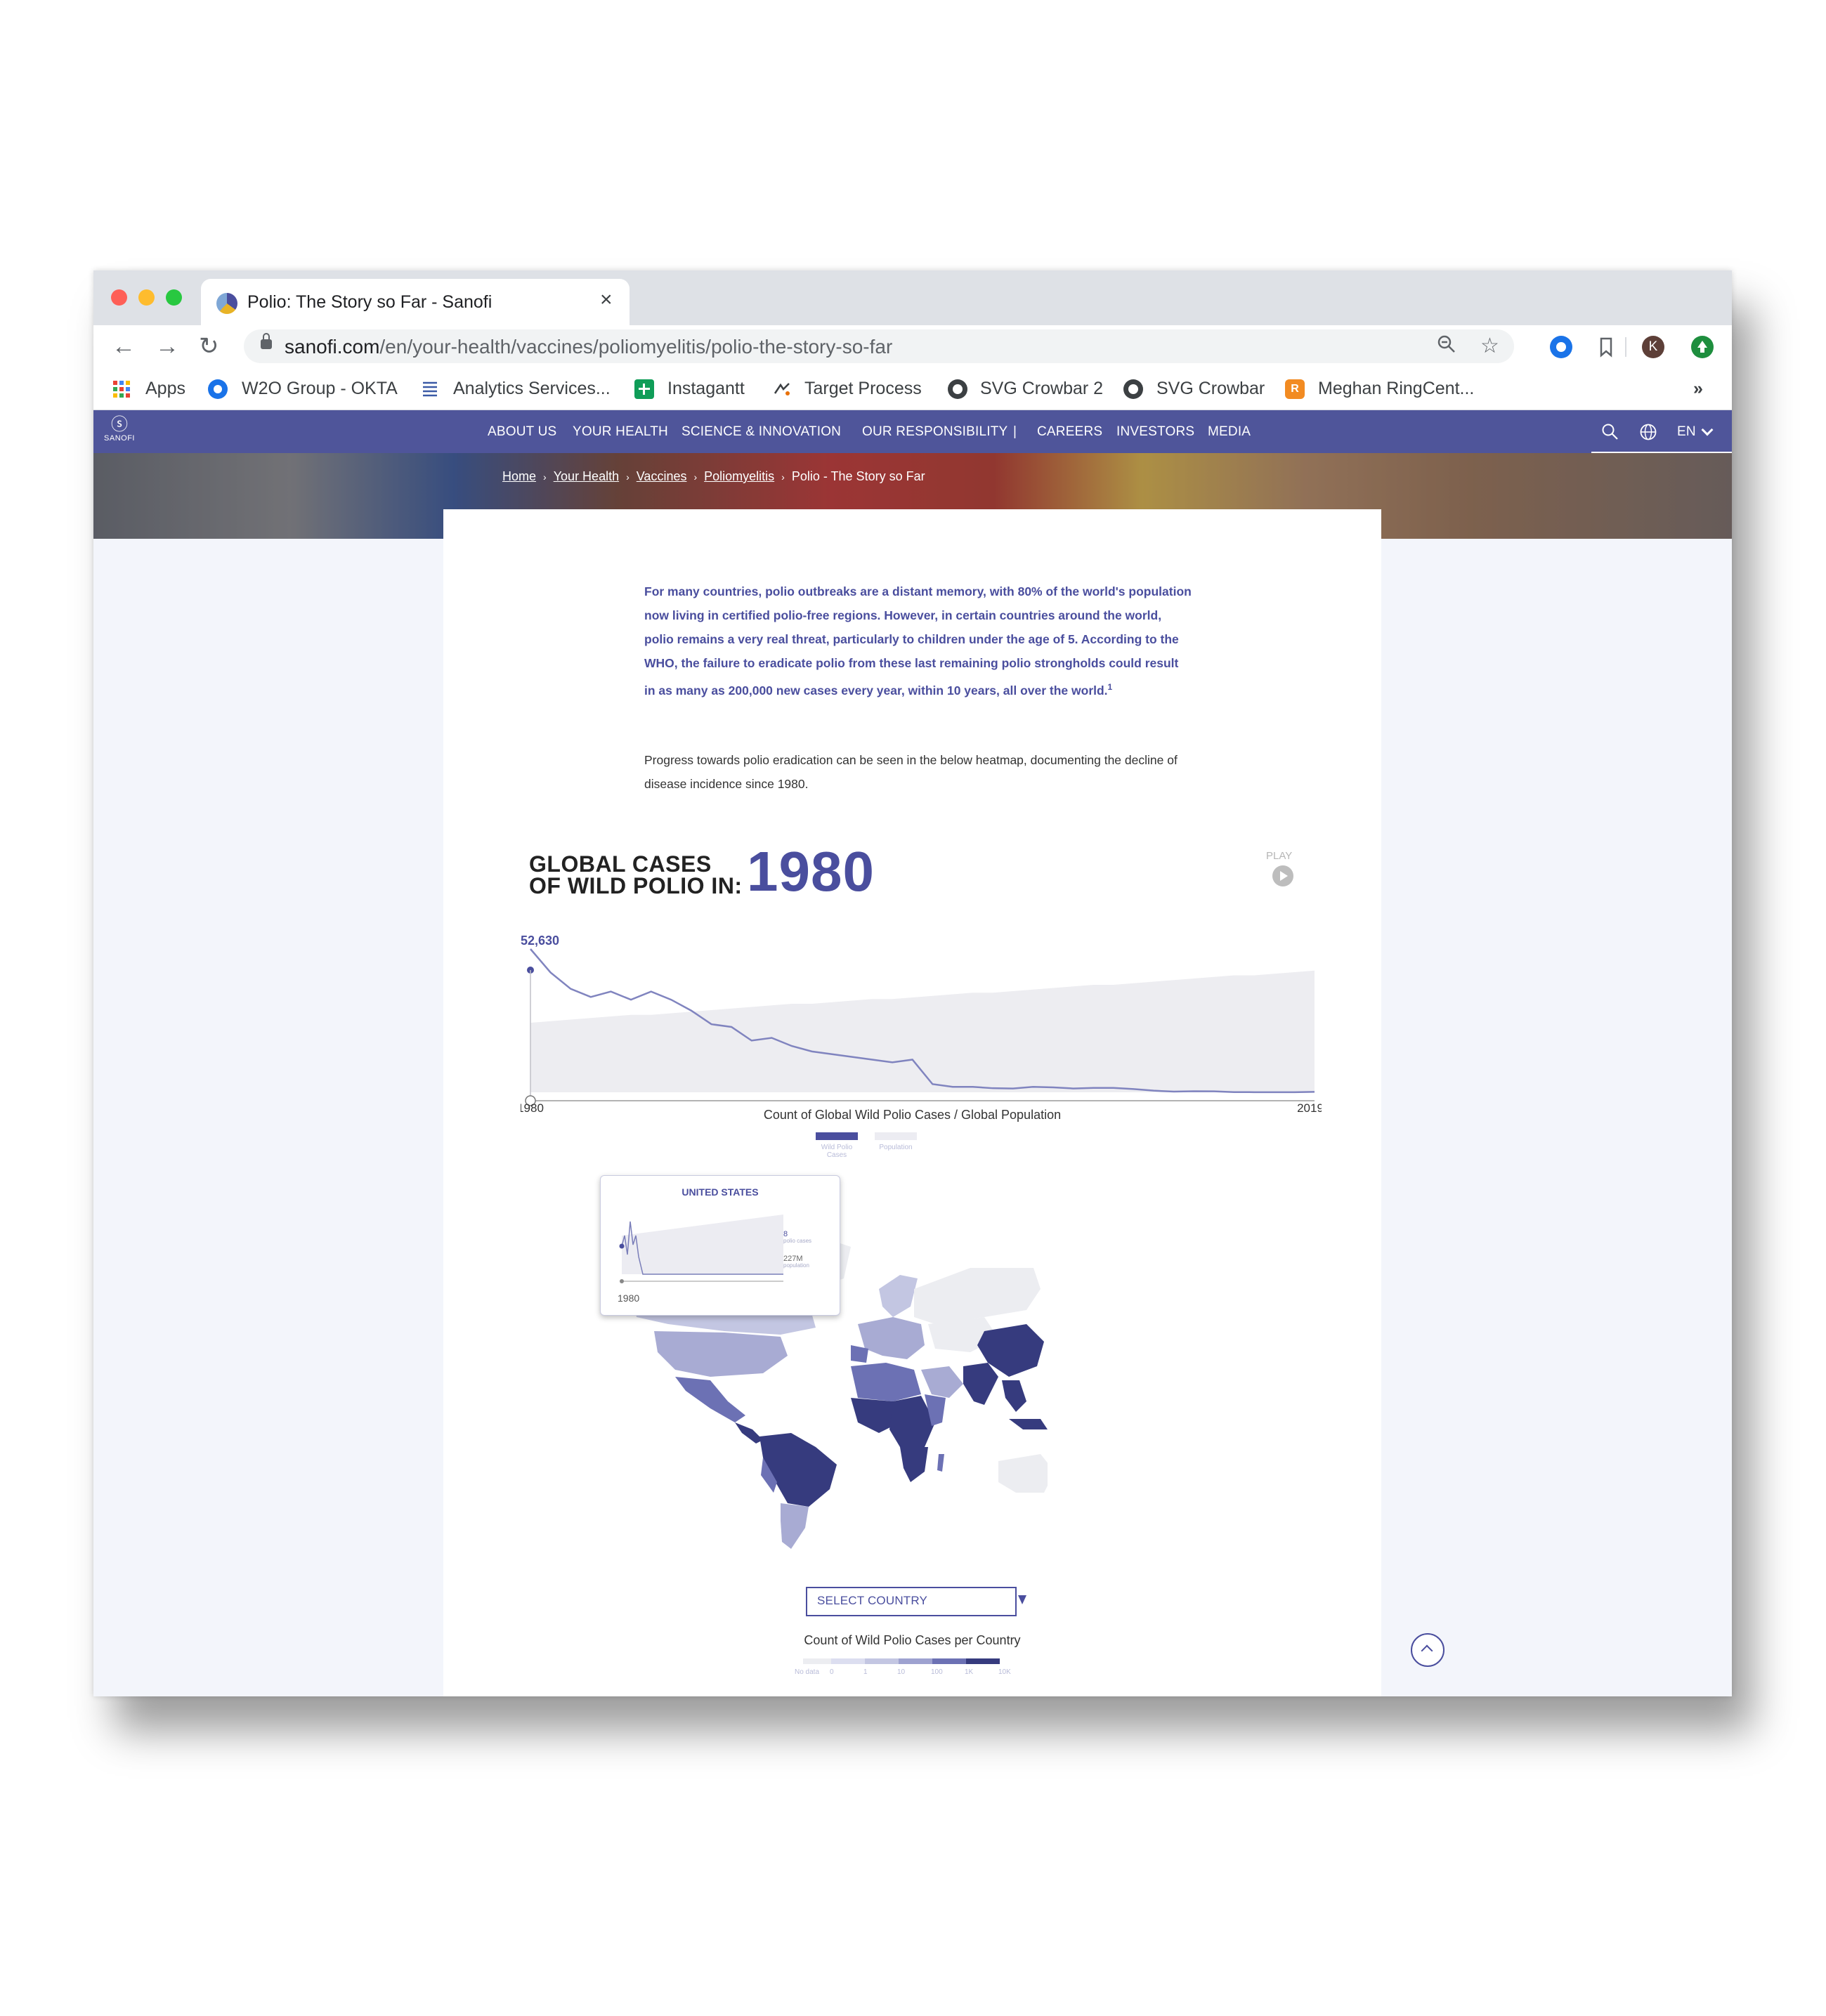 The height and width of the screenshot is (2016, 1826). Describe the element at coordinates (1702, 347) in the screenshot. I see `update-icon` at that location.